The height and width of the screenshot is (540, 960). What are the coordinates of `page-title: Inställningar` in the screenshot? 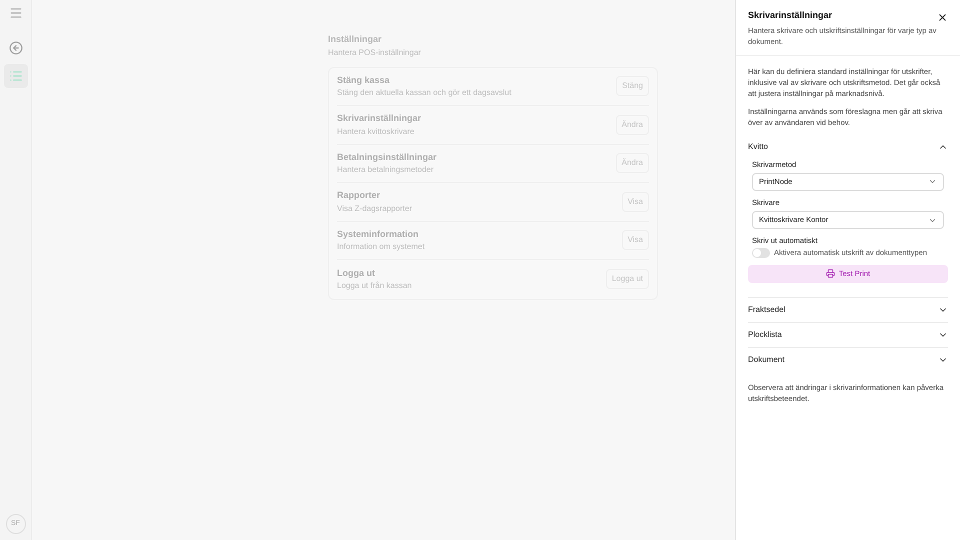 It's located at (355, 39).